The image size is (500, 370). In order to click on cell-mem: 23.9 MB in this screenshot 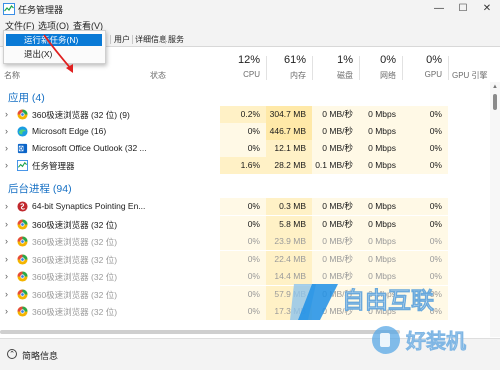, I will do `click(289, 241)`.